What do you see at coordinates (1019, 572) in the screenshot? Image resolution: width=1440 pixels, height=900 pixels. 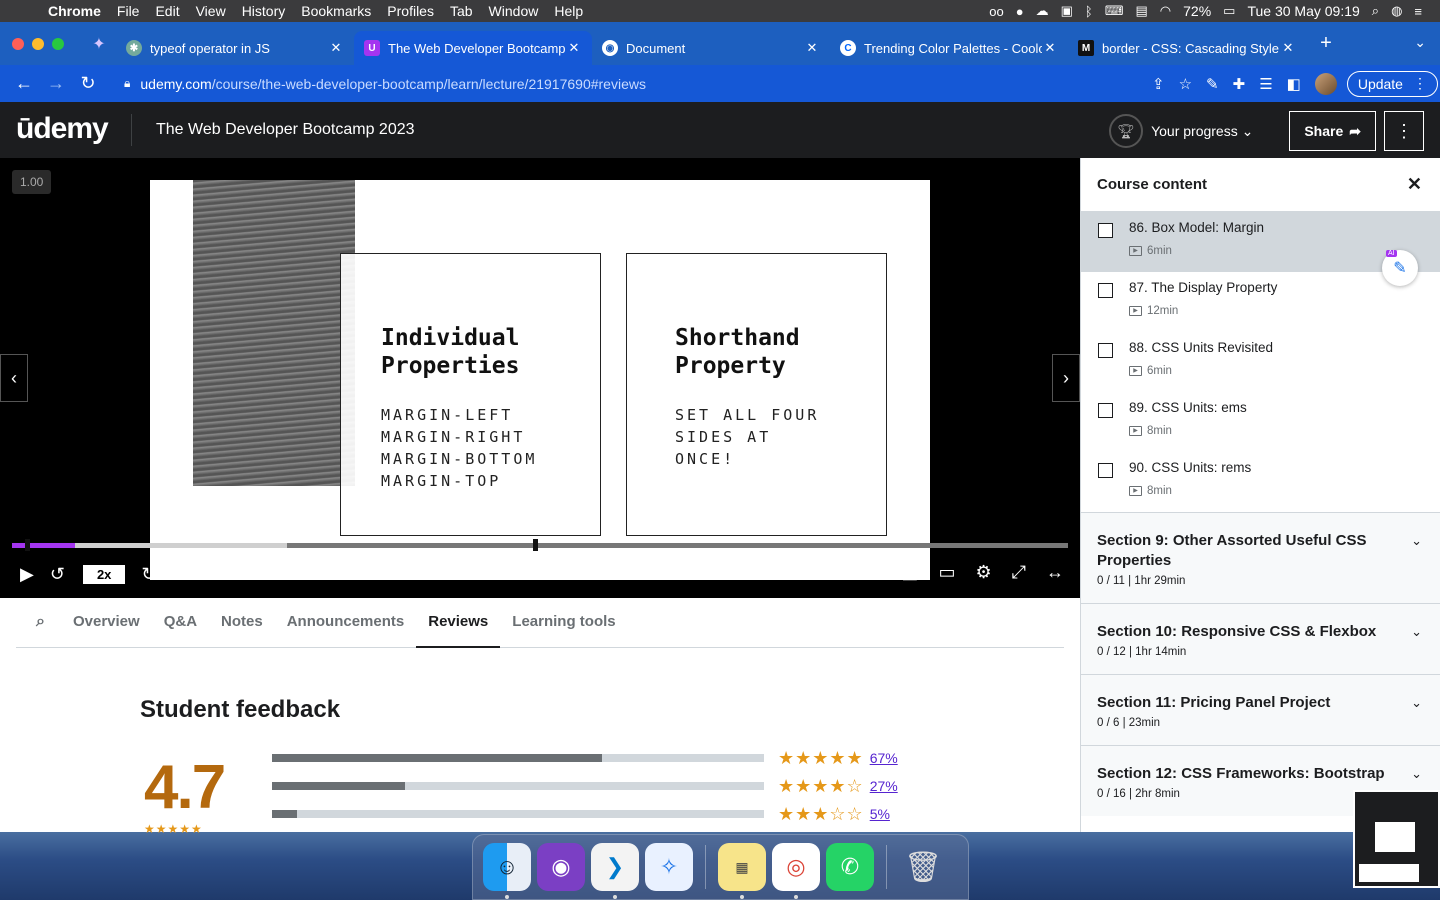 I see `fullscreen-icon: ⤢` at bounding box center [1019, 572].